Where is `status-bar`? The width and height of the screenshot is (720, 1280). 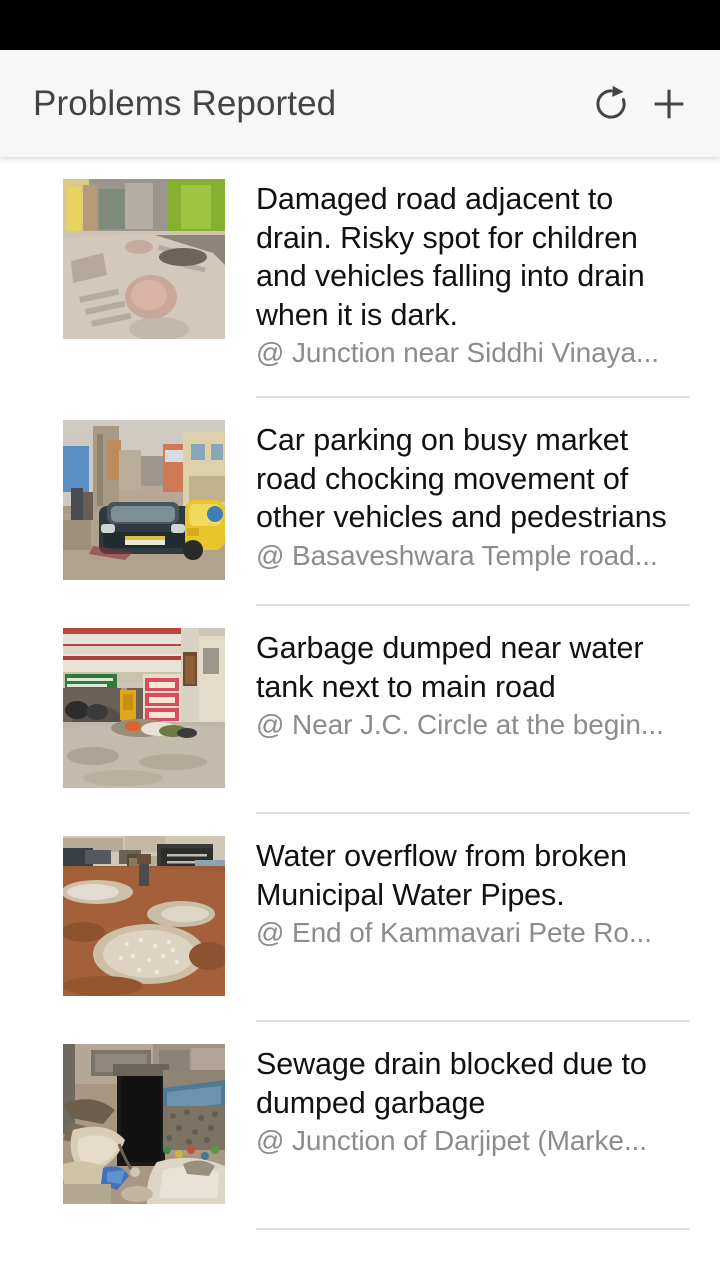 status-bar is located at coordinates (360, 25).